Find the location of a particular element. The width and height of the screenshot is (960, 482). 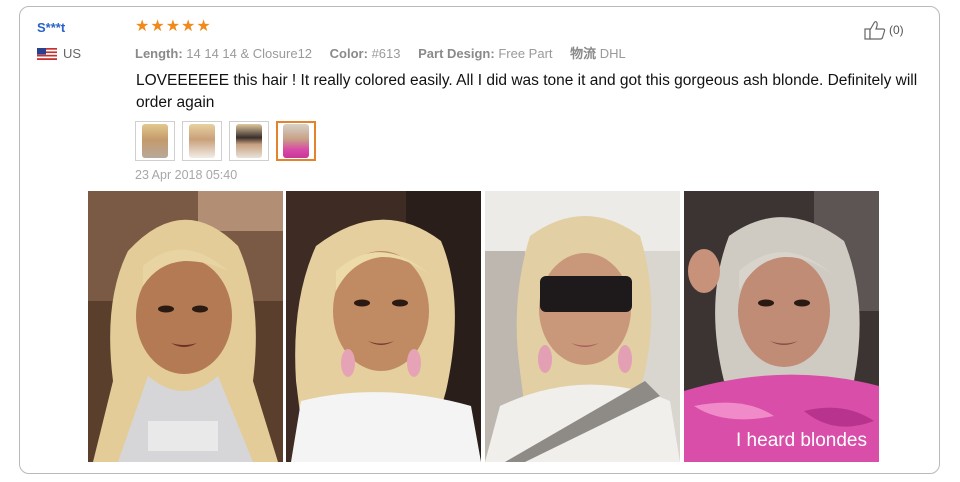

review-date: 23 Apr 2018 05:40 is located at coordinates (186, 175).